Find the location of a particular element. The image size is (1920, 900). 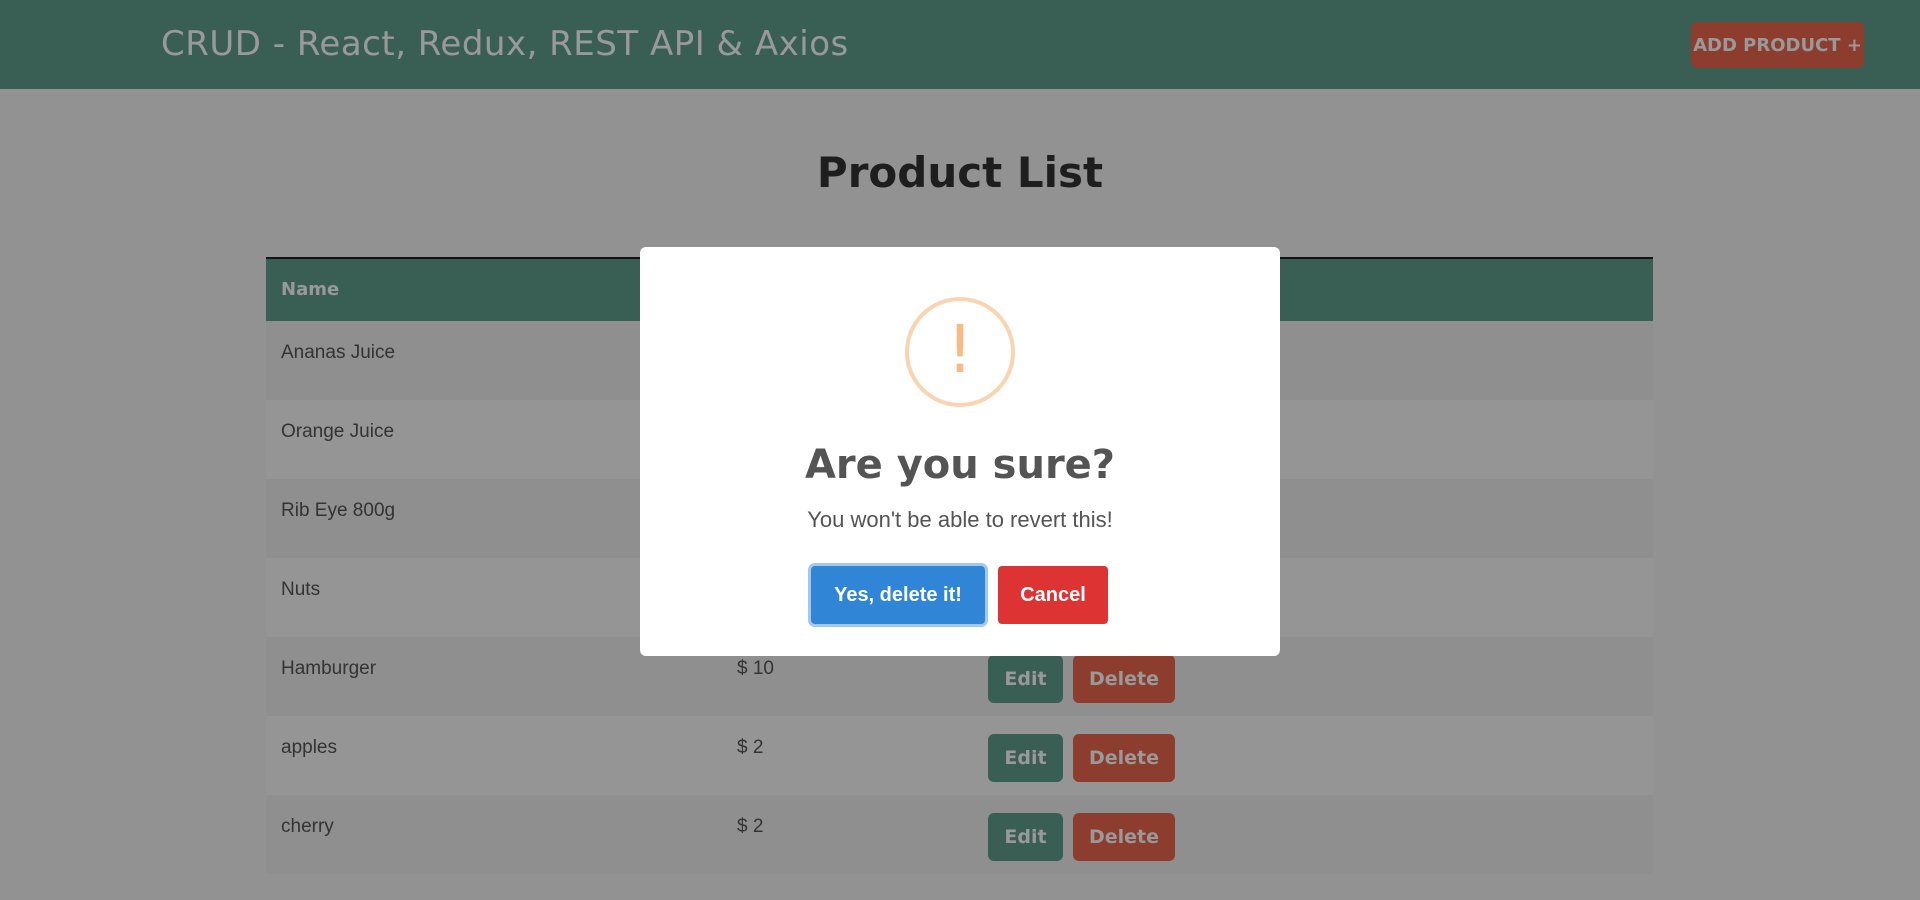

dialog-message: You won't be able to revert this! is located at coordinates (960, 519).